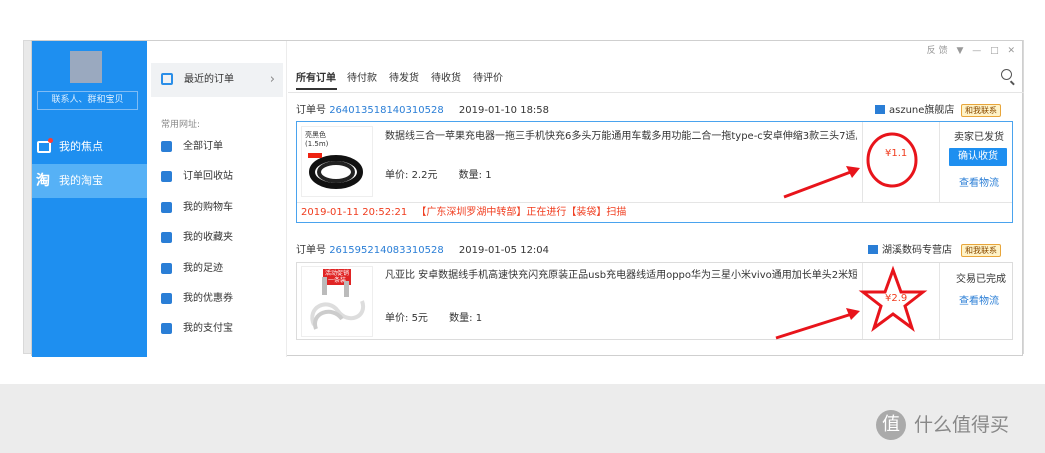 The width and height of the screenshot is (1045, 453). Describe the element at coordinates (203, 268) in the screenshot. I see `menu-item-label: 我的足迹` at that location.